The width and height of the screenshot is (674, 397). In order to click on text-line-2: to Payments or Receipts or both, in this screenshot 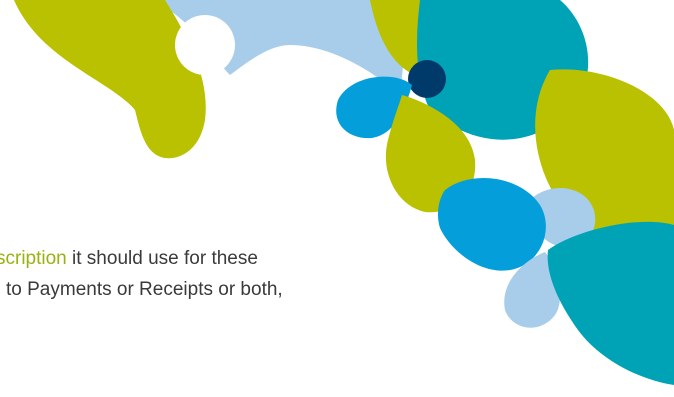, I will do `click(144, 289)`.